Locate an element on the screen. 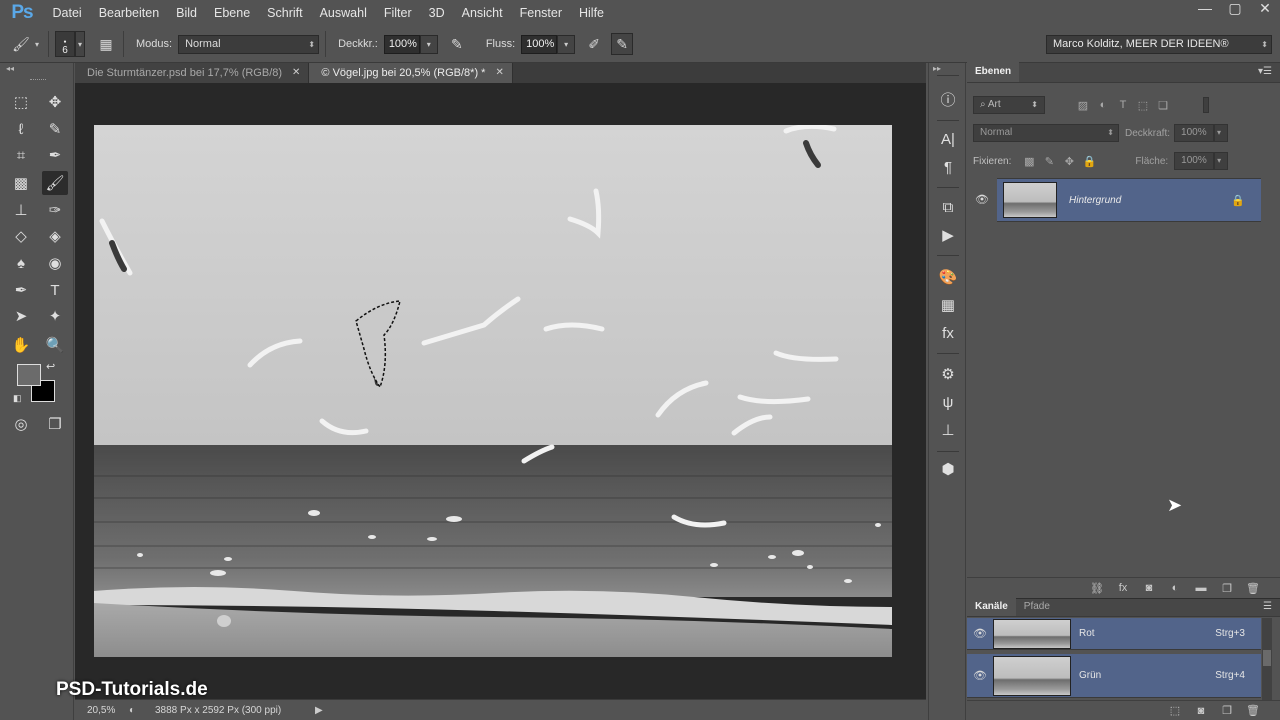 The height and width of the screenshot is (720, 1280). minimize-button: — is located at coordinates (1205, 8).